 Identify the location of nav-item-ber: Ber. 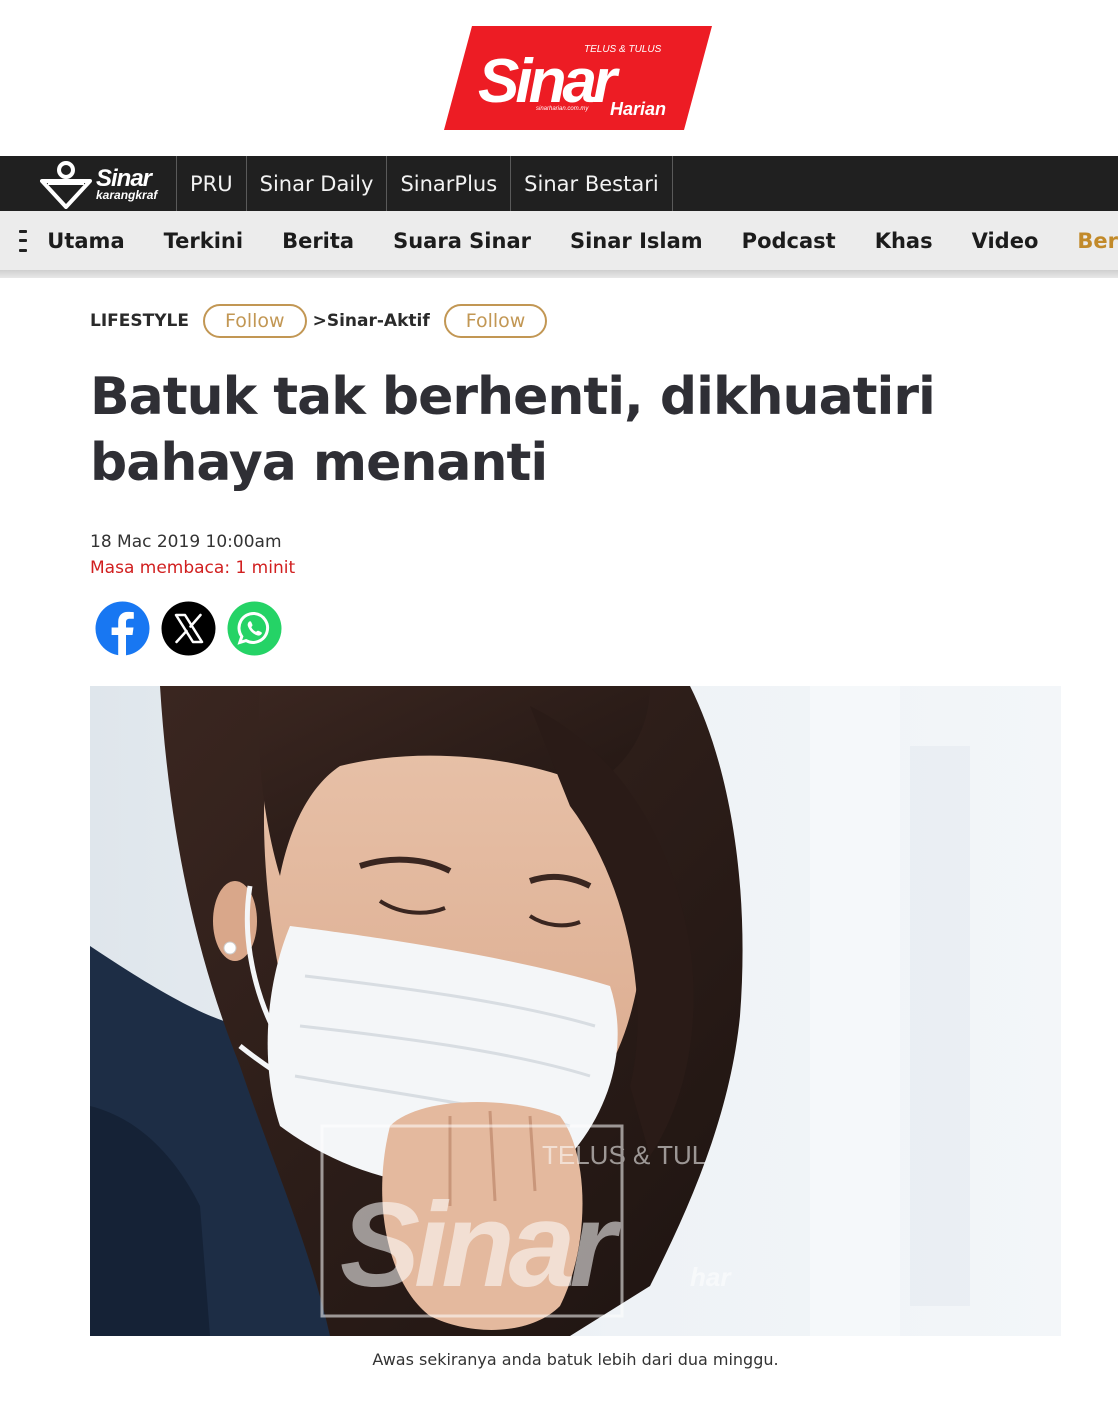
(1097, 241).